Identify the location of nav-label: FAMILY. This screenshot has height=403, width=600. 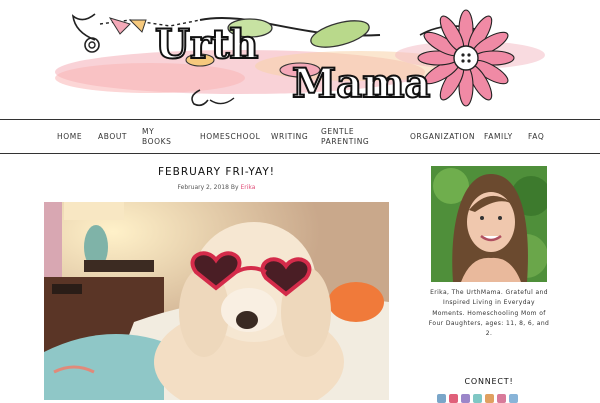
(498, 136).